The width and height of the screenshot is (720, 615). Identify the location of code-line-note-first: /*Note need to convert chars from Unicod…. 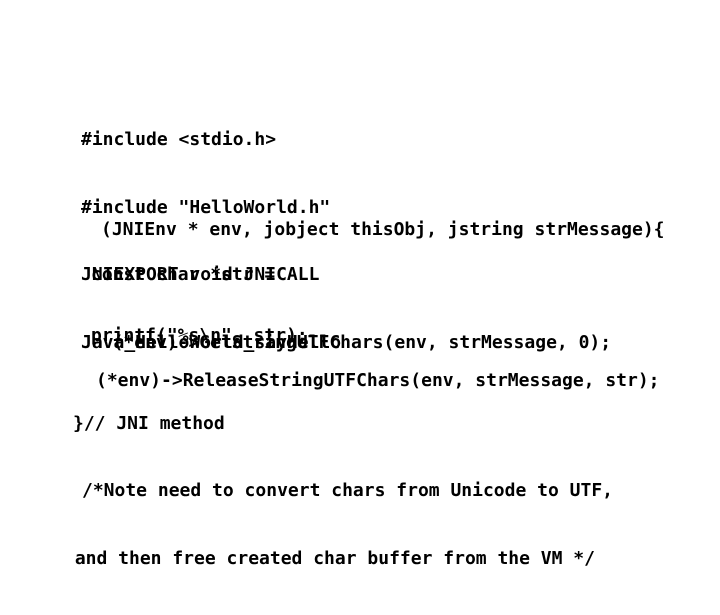
(348, 490).